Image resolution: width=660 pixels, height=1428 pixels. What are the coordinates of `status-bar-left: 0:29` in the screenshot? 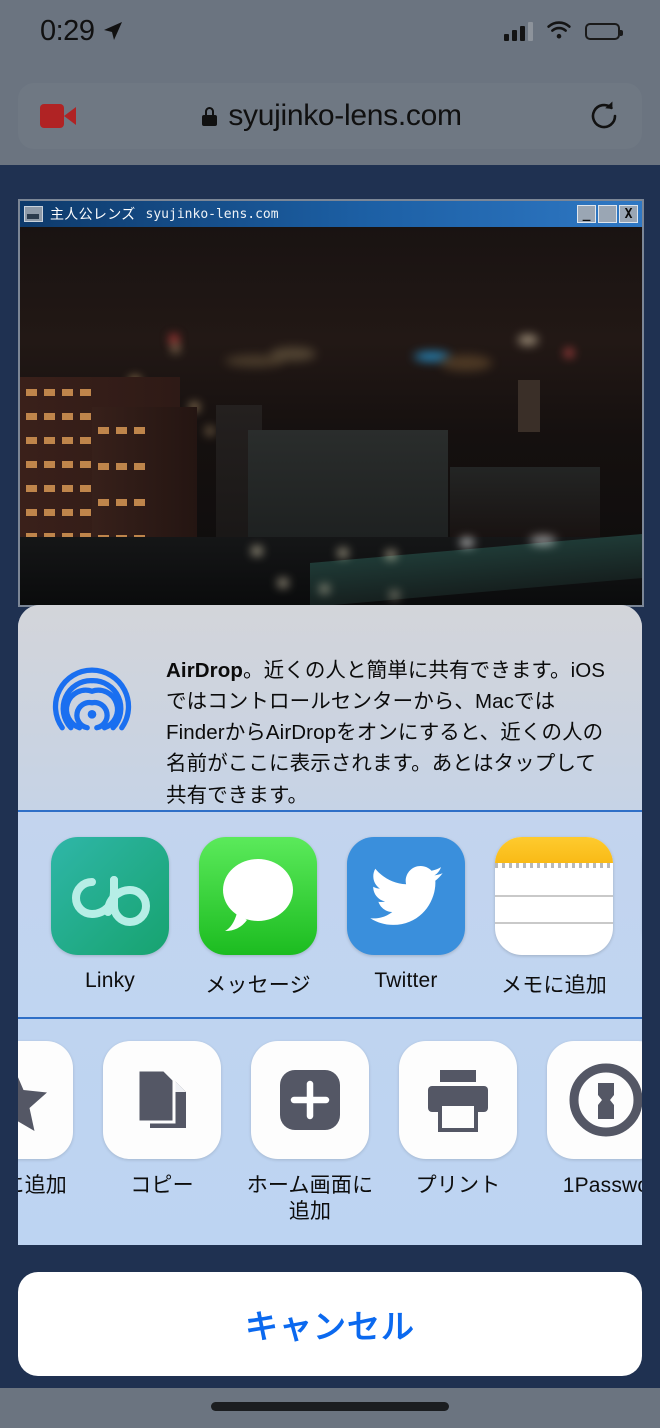 It's located at (81, 31).